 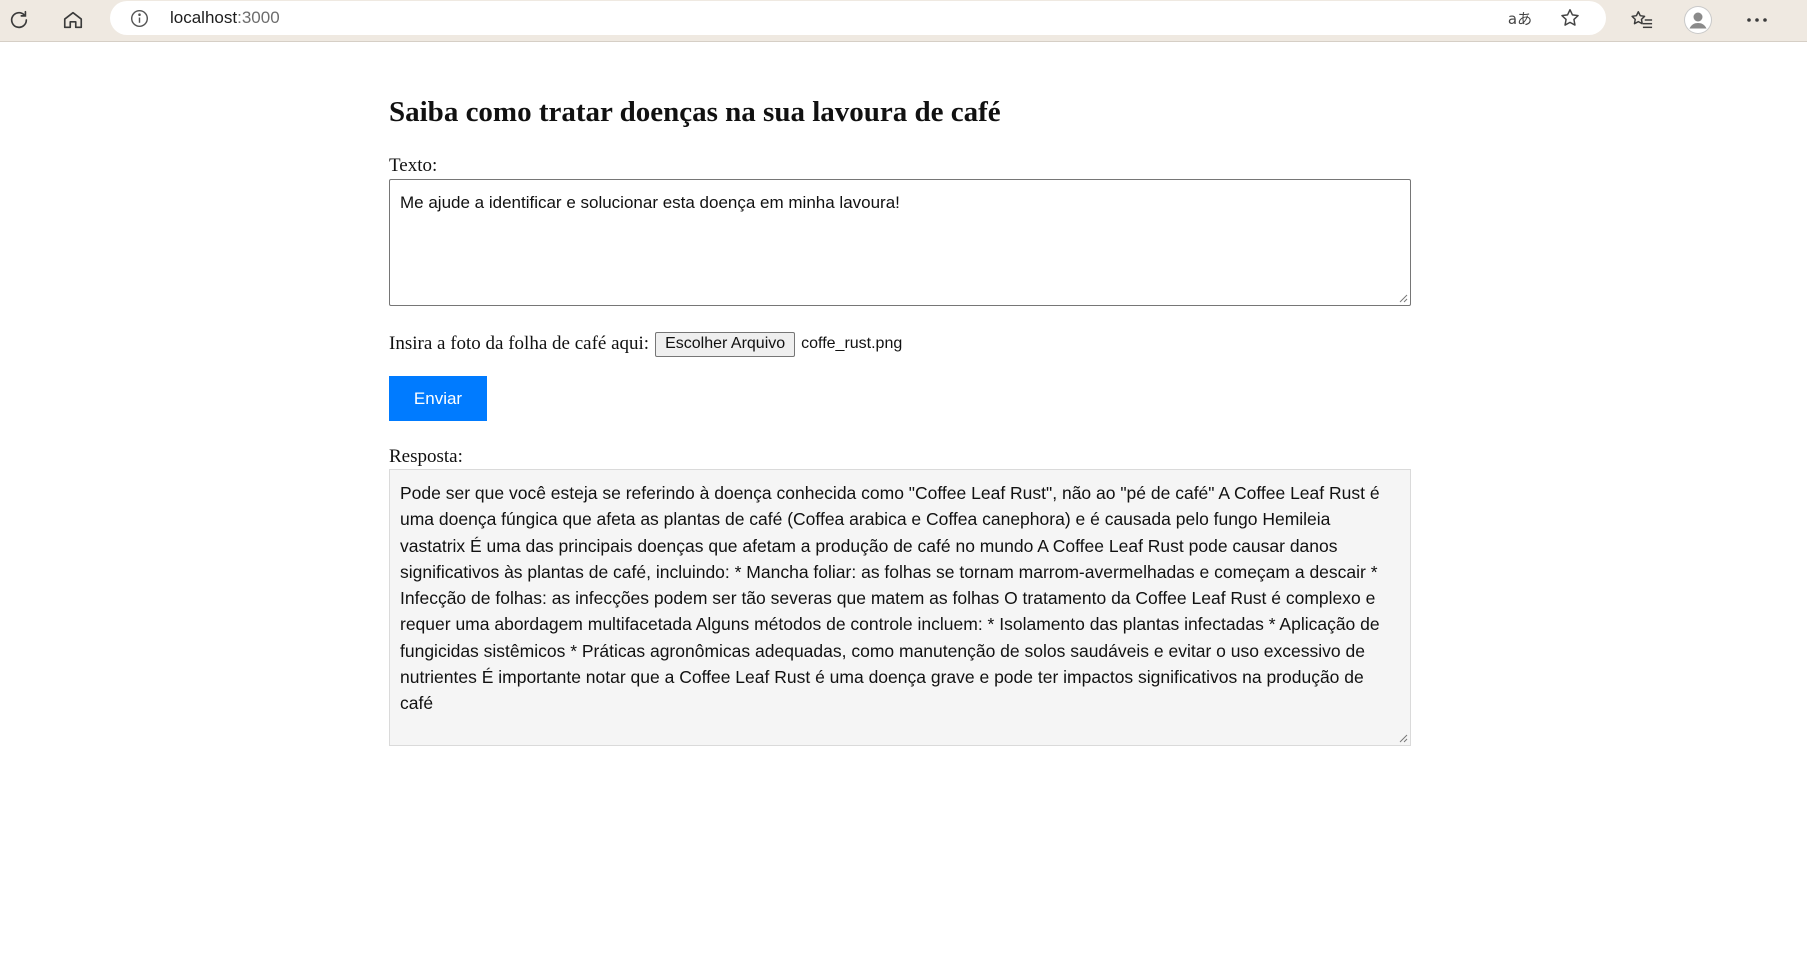 I want to click on home-icon, so click(x=73, y=20).